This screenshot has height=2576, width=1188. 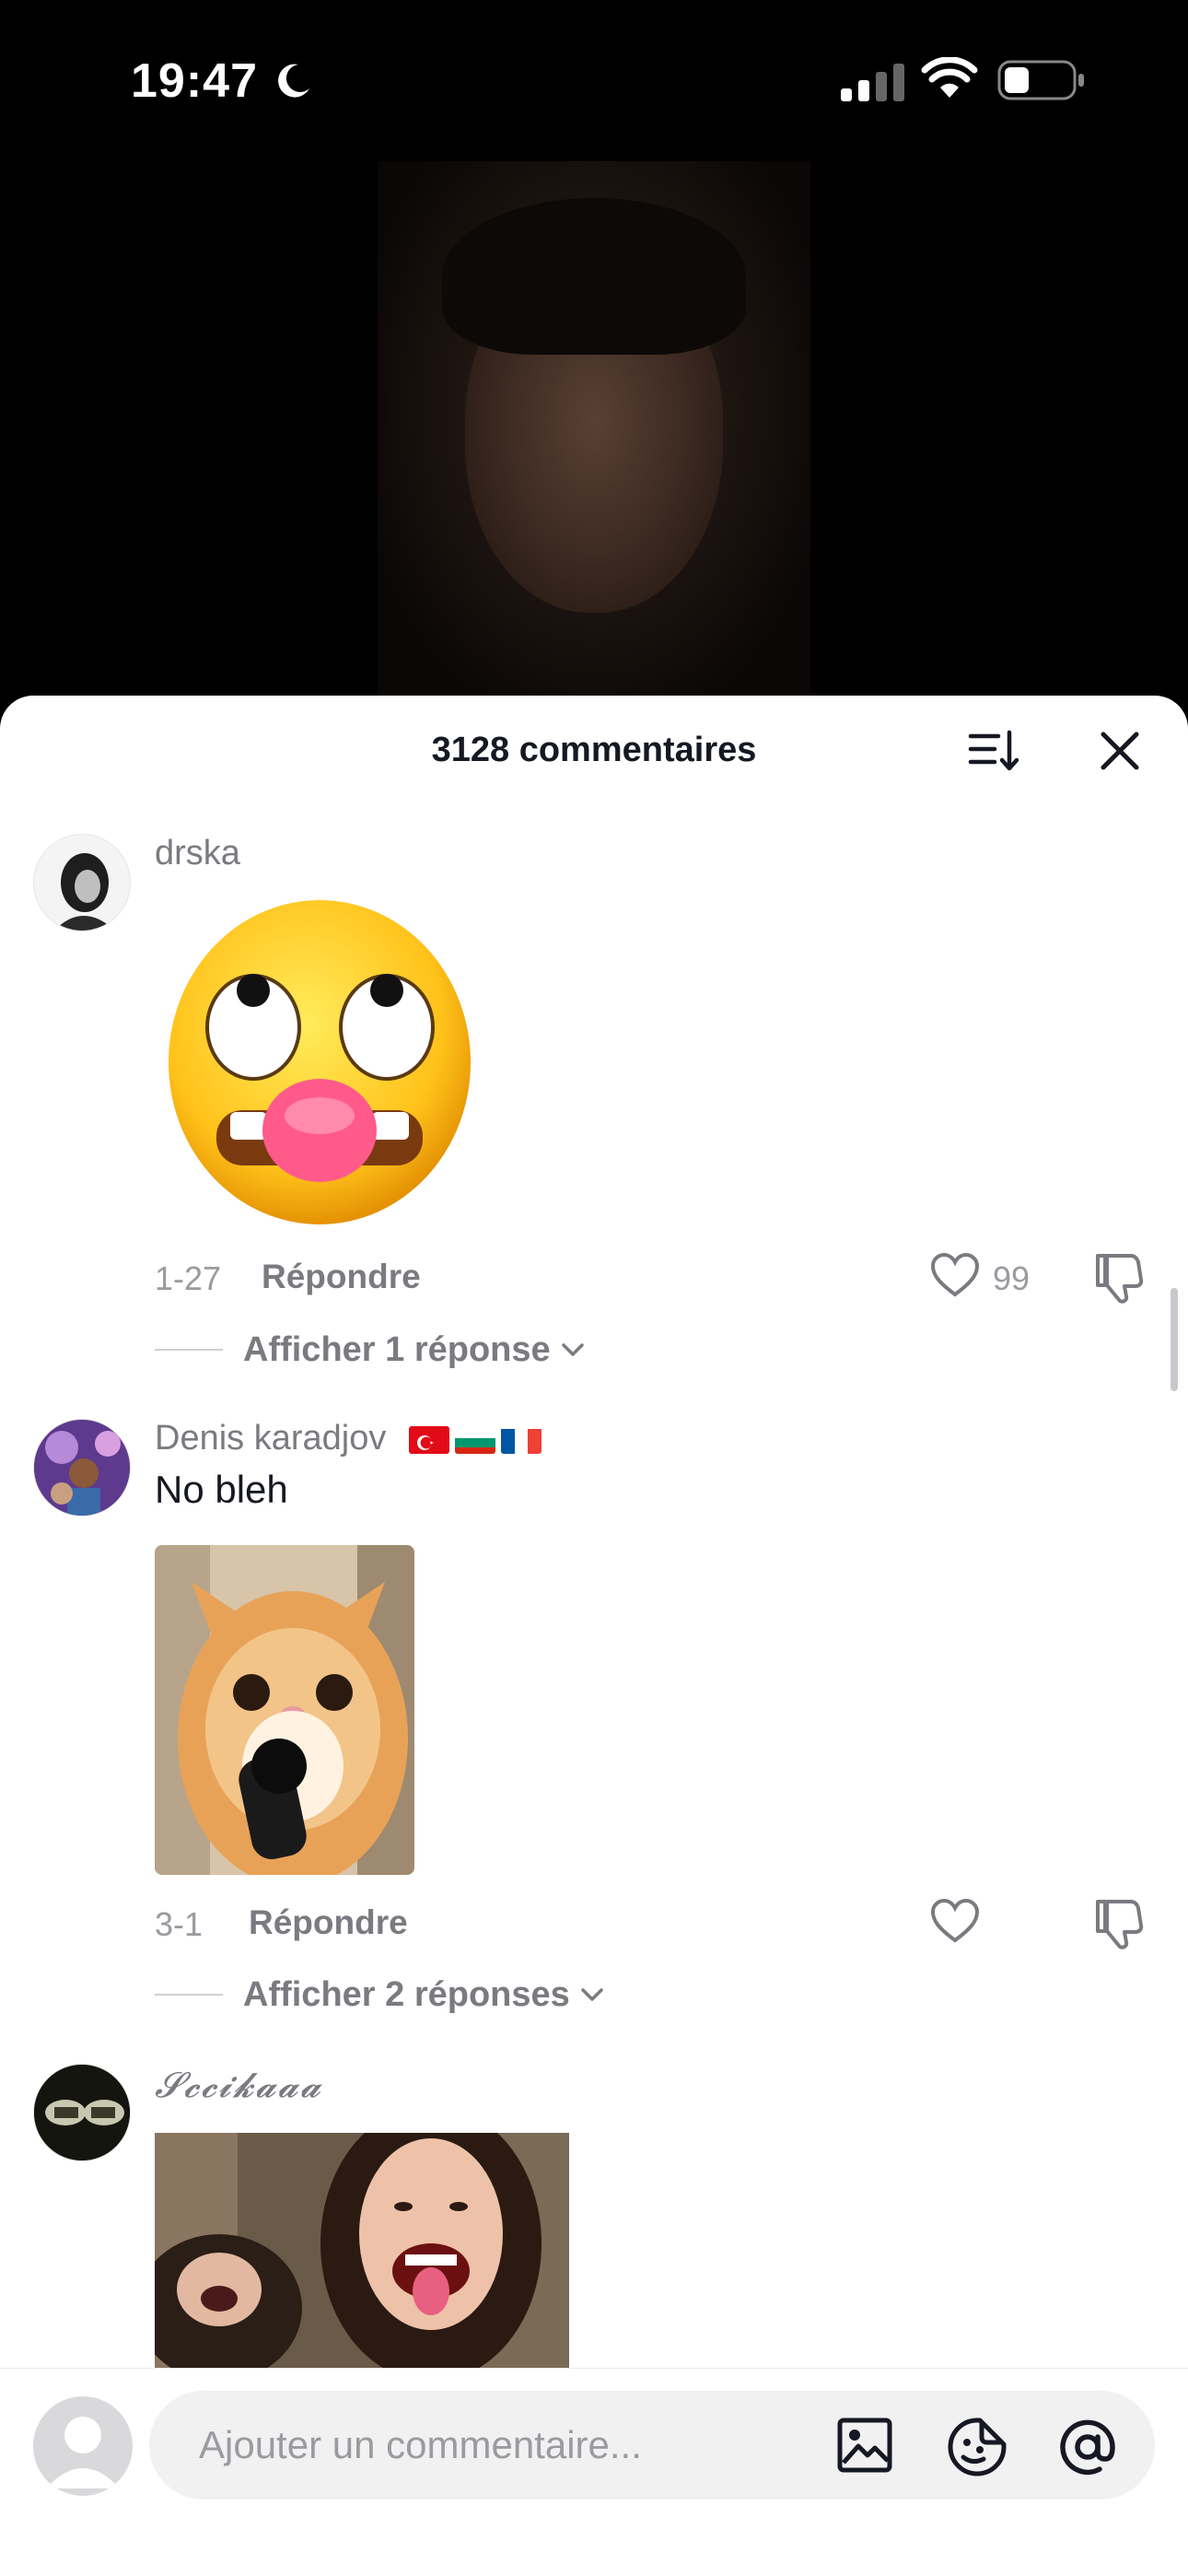 I want to click on comment-image-cat, so click(x=284, y=1710).